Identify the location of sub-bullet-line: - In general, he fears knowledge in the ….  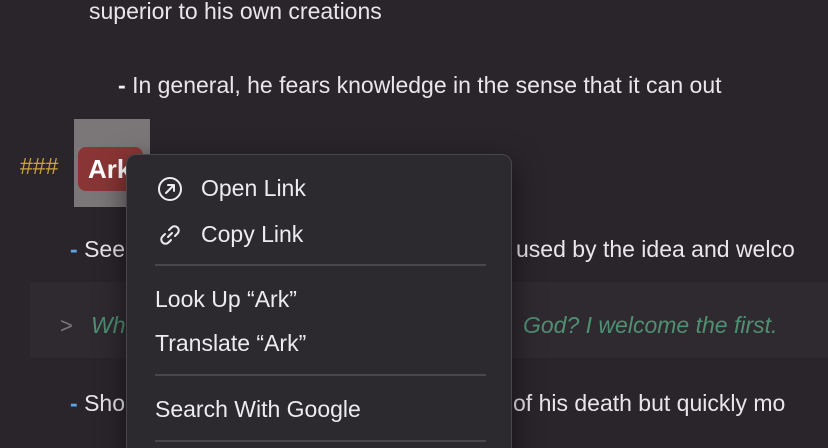
(420, 85).